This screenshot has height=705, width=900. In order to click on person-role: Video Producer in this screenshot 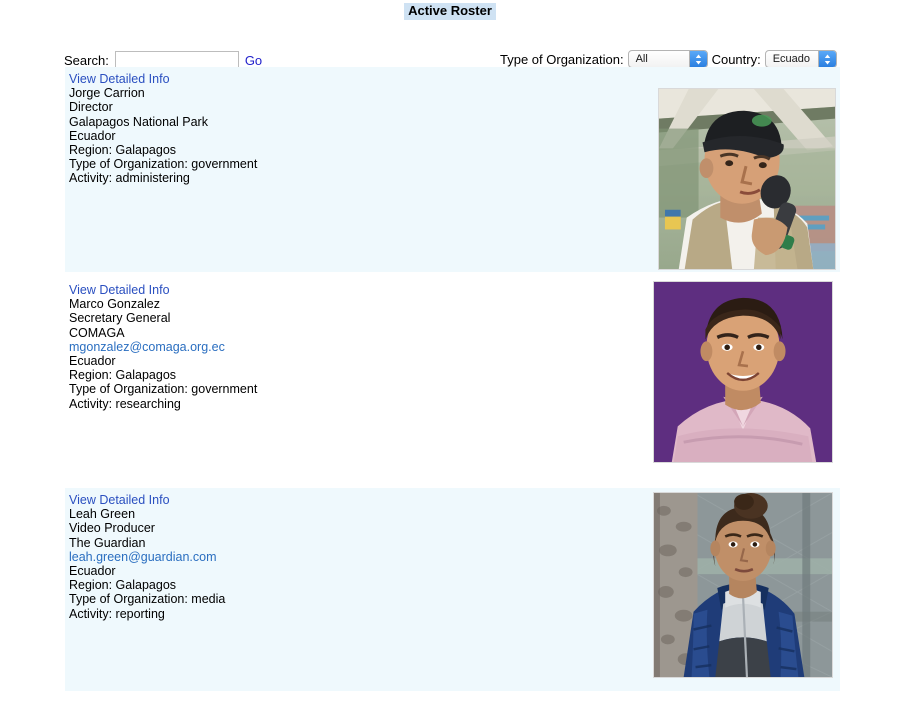, I will do `click(112, 528)`.